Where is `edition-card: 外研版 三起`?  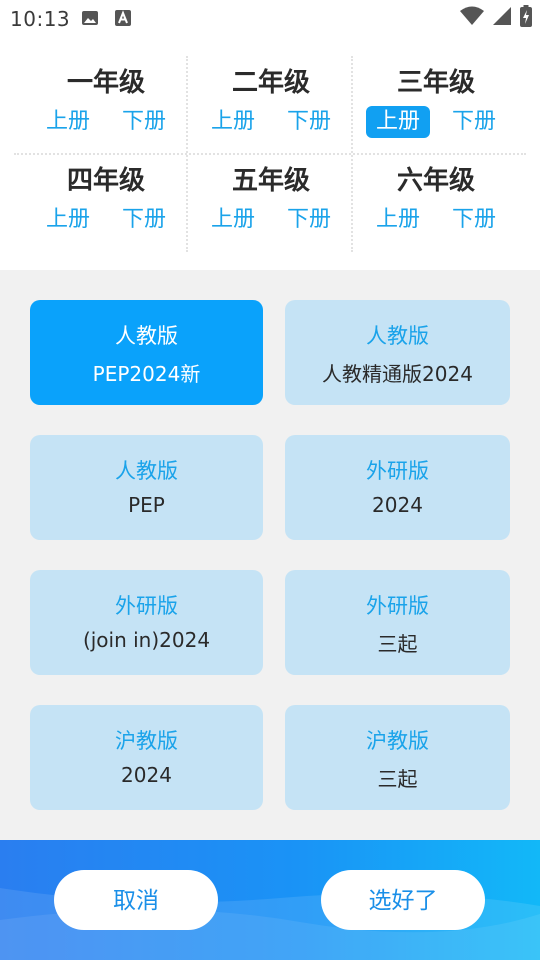 edition-card: 外研版 三起 is located at coordinates (397, 622).